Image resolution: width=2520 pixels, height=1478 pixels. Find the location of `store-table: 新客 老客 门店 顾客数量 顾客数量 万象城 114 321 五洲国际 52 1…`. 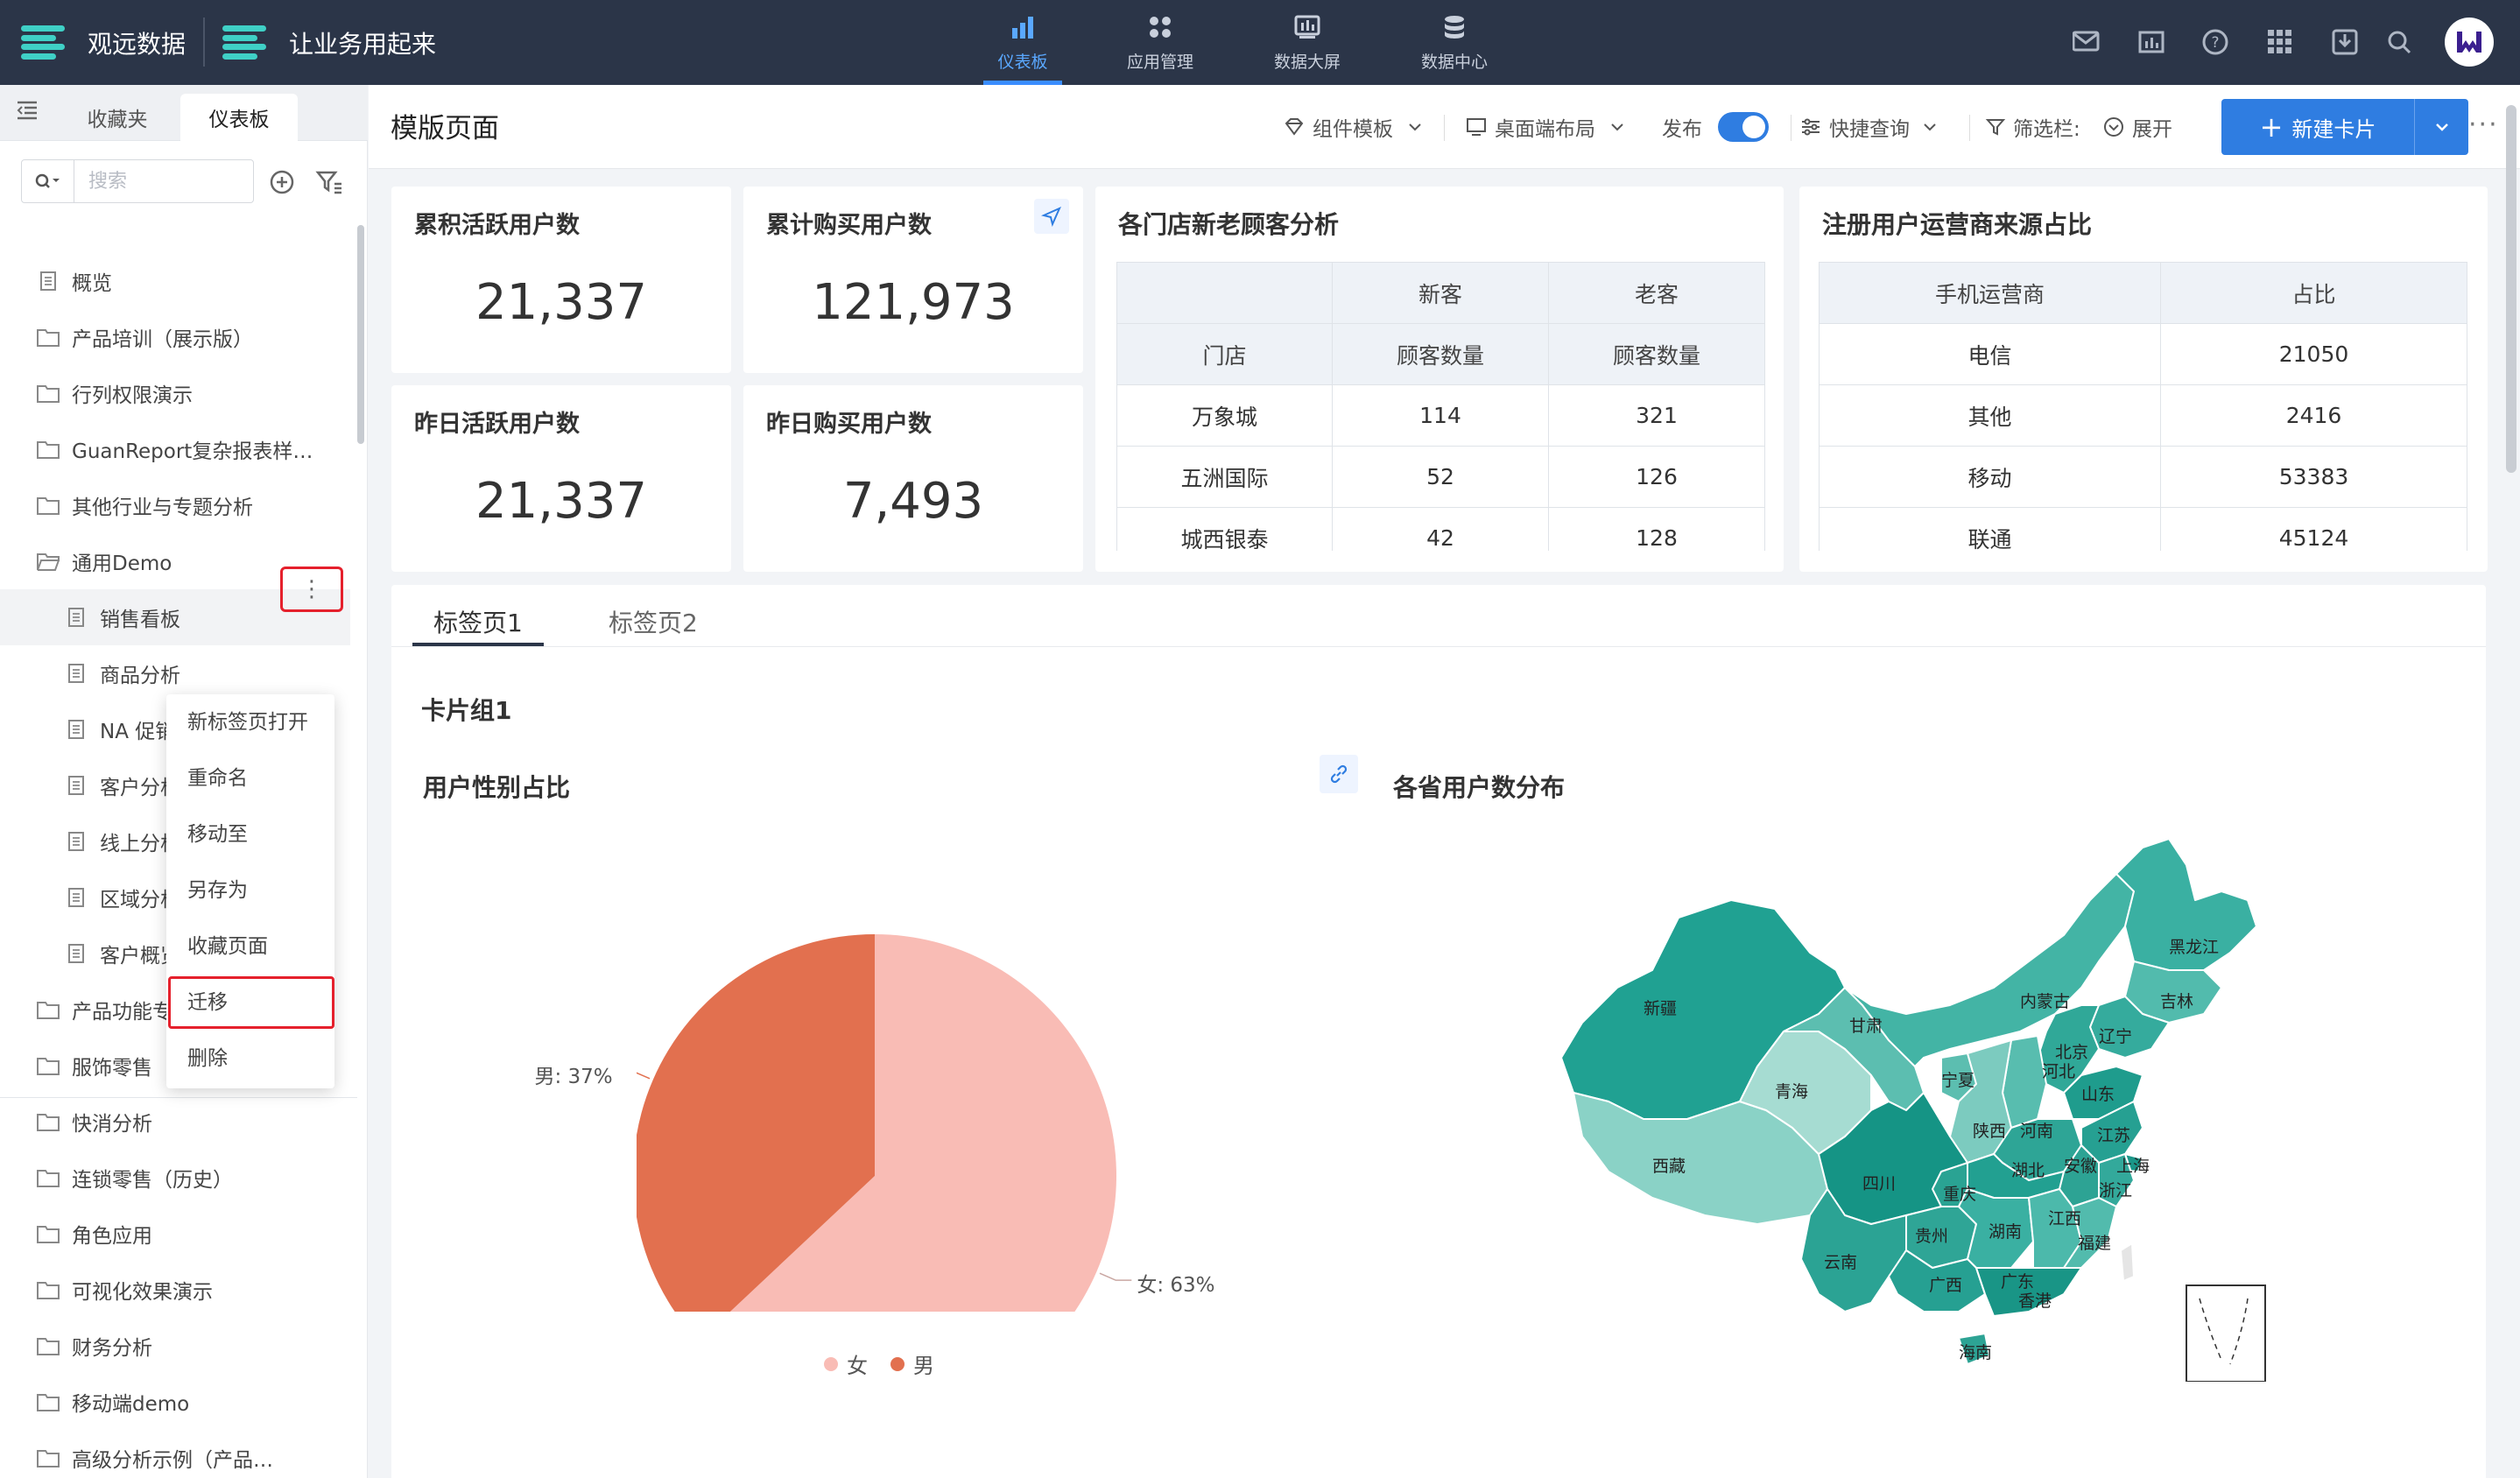

store-table: 新客 老客 门店 顾客数量 顾客数量 万象城 114 321 五洲国际 52 1… is located at coordinates (1440, 406).